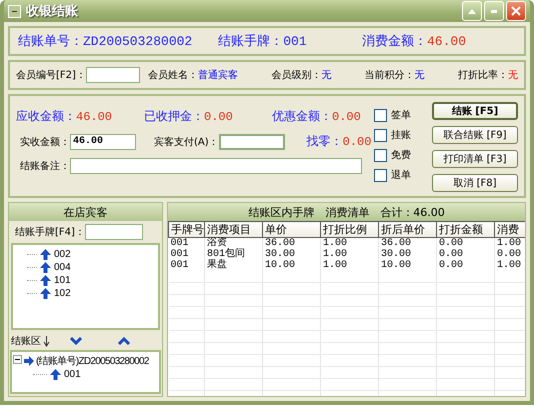  What do you see at coordinates (509, 230) in the screenshot?
I see `column-header: 消费` at bounding box center [509, 230].